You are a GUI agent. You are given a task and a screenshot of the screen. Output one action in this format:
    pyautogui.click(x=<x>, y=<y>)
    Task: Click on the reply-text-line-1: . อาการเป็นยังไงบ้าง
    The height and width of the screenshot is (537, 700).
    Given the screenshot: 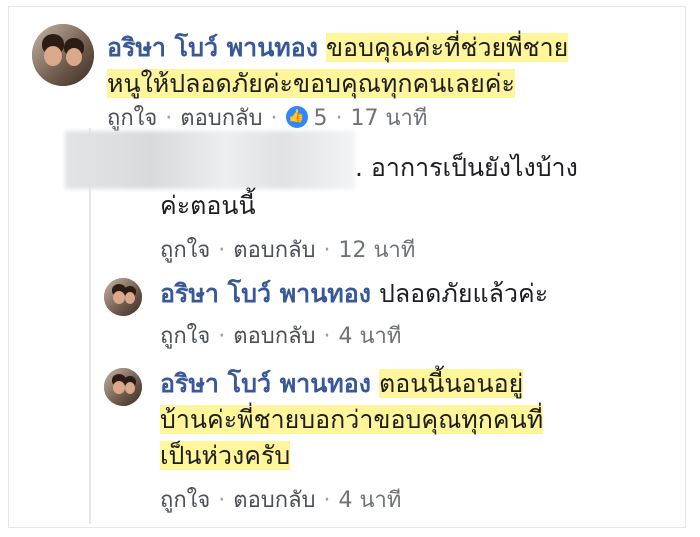 What is the action you would take?
    pyautogui.click(x=466, y=167)
    